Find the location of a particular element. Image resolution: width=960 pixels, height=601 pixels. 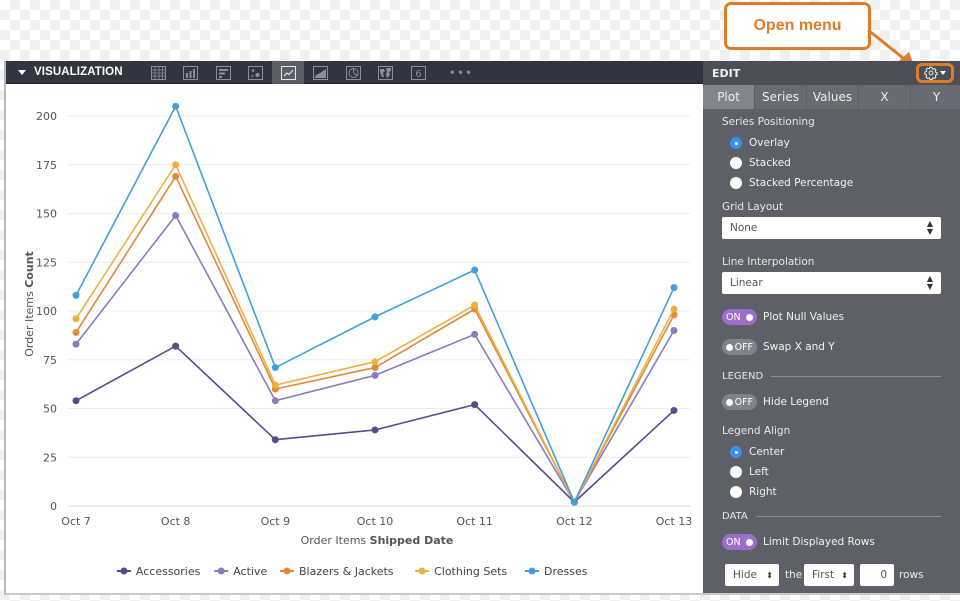

visualization-header: VISUALIZATION 6 ••• is located at coordinates (354, 72).